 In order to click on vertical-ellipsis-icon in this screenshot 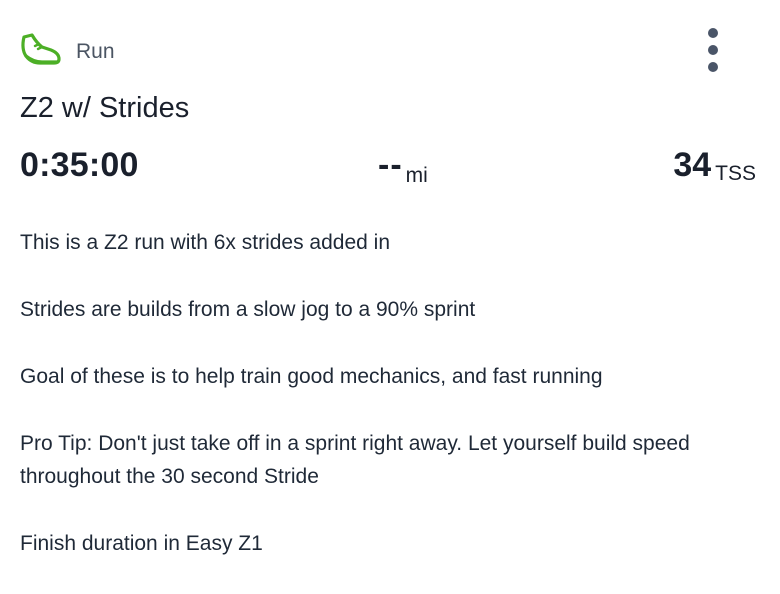, I will do `click(713, 33)`.